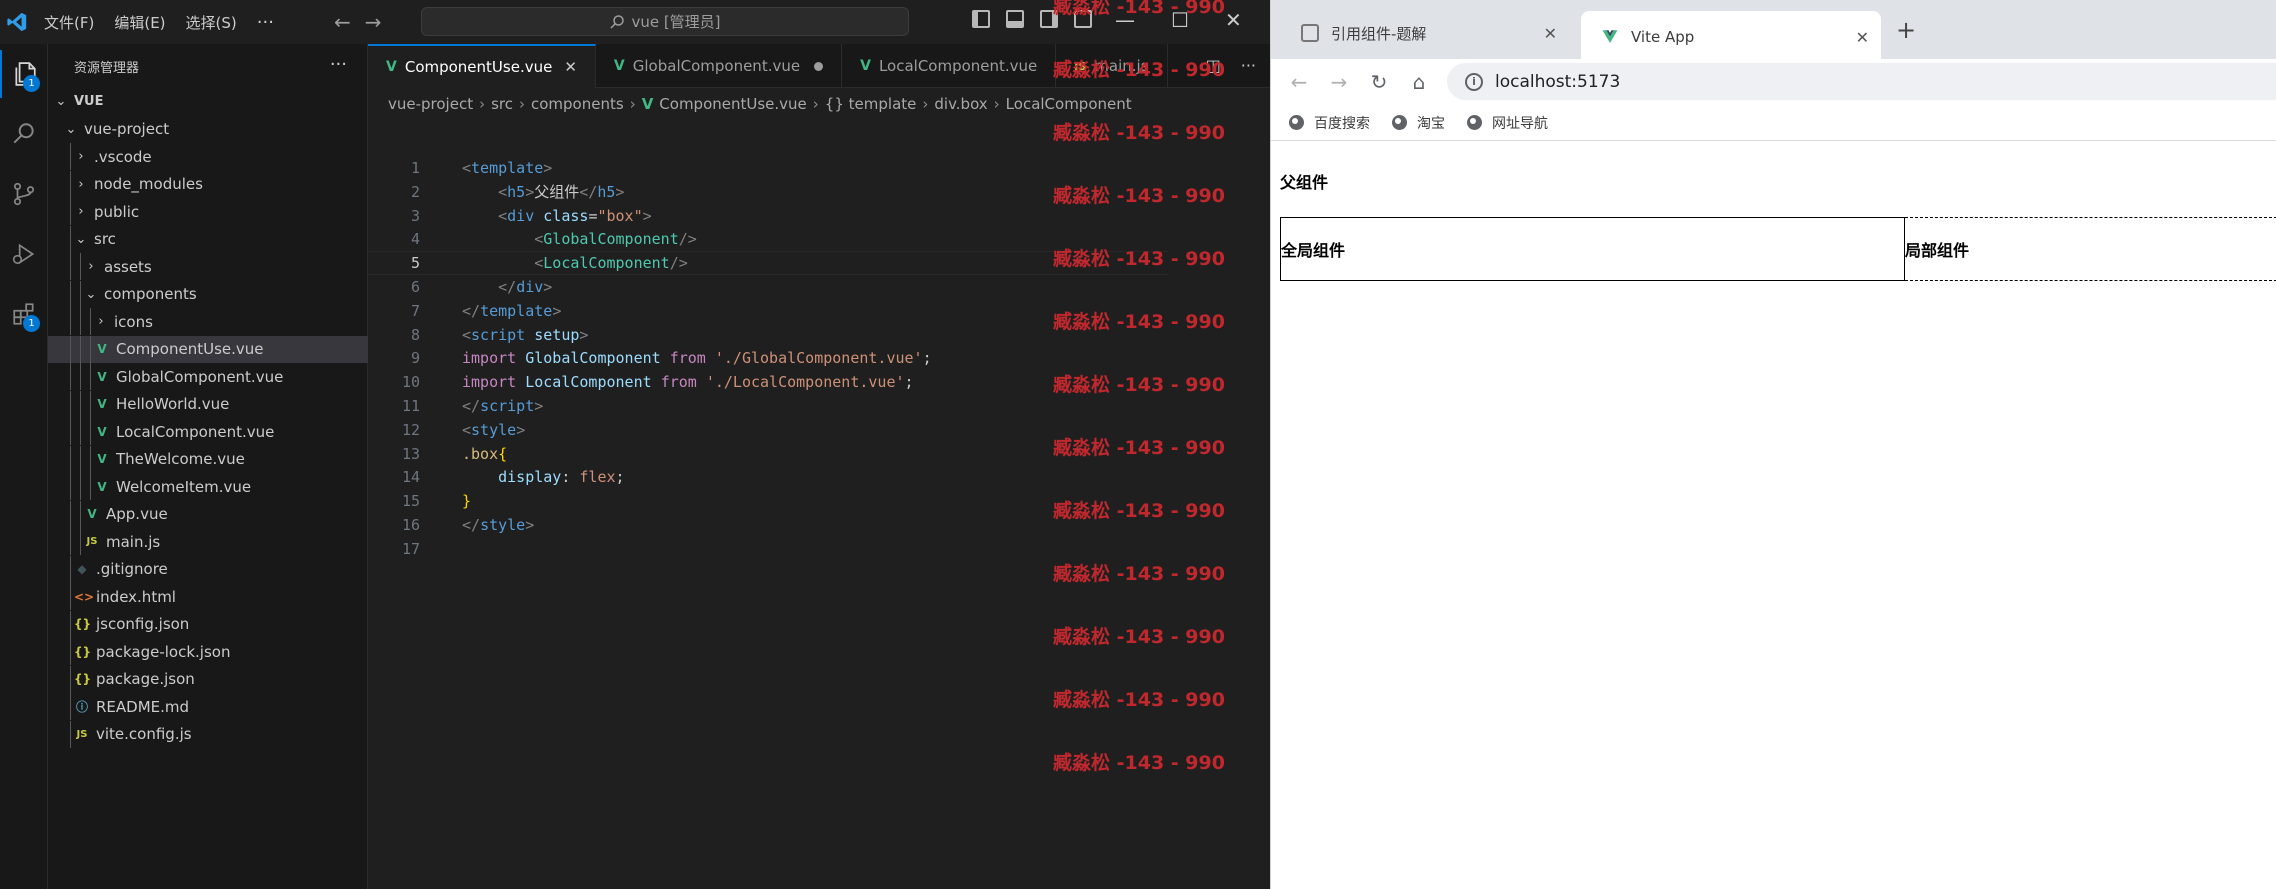 The height and width of the screenshot is (889, 2276). Describe the element at coordinates (1592, 249) in the screenshot. I see `global-component-box: 全局组件` at that location.